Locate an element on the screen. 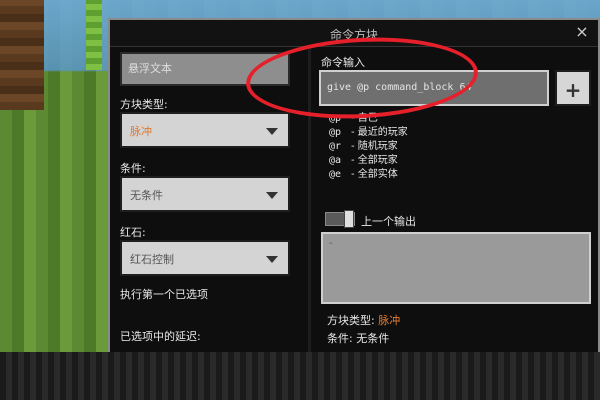 This screenshot has width=600, height=400. condition-info: 条件: 无条件 is located at coordinates (358, 338).